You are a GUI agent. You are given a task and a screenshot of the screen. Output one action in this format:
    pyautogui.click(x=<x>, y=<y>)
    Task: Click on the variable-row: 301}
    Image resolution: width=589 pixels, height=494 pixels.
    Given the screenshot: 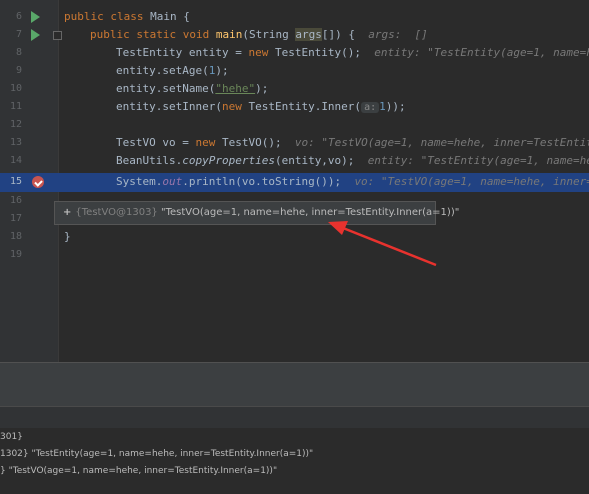 What is the action you would take?
    pyautogui.click(x=11, y=437)
    